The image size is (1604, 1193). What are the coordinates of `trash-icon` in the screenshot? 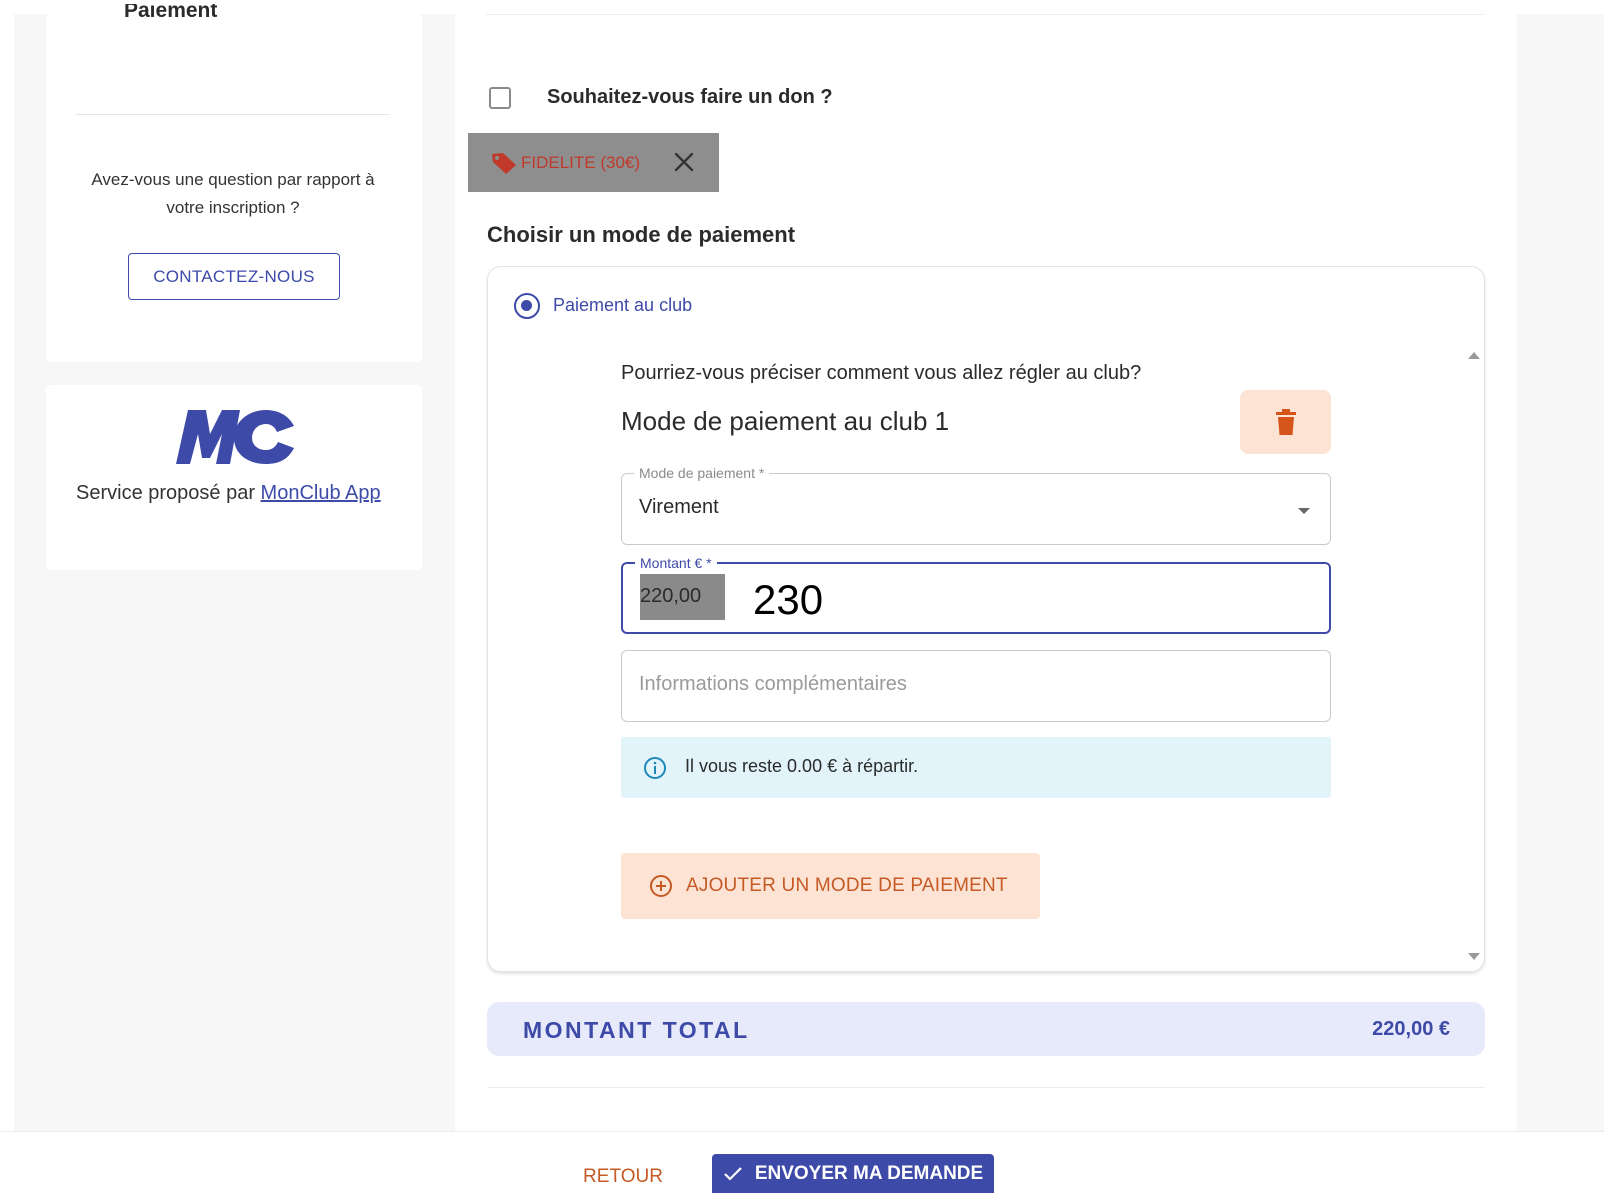 It's located at (1285, 422).